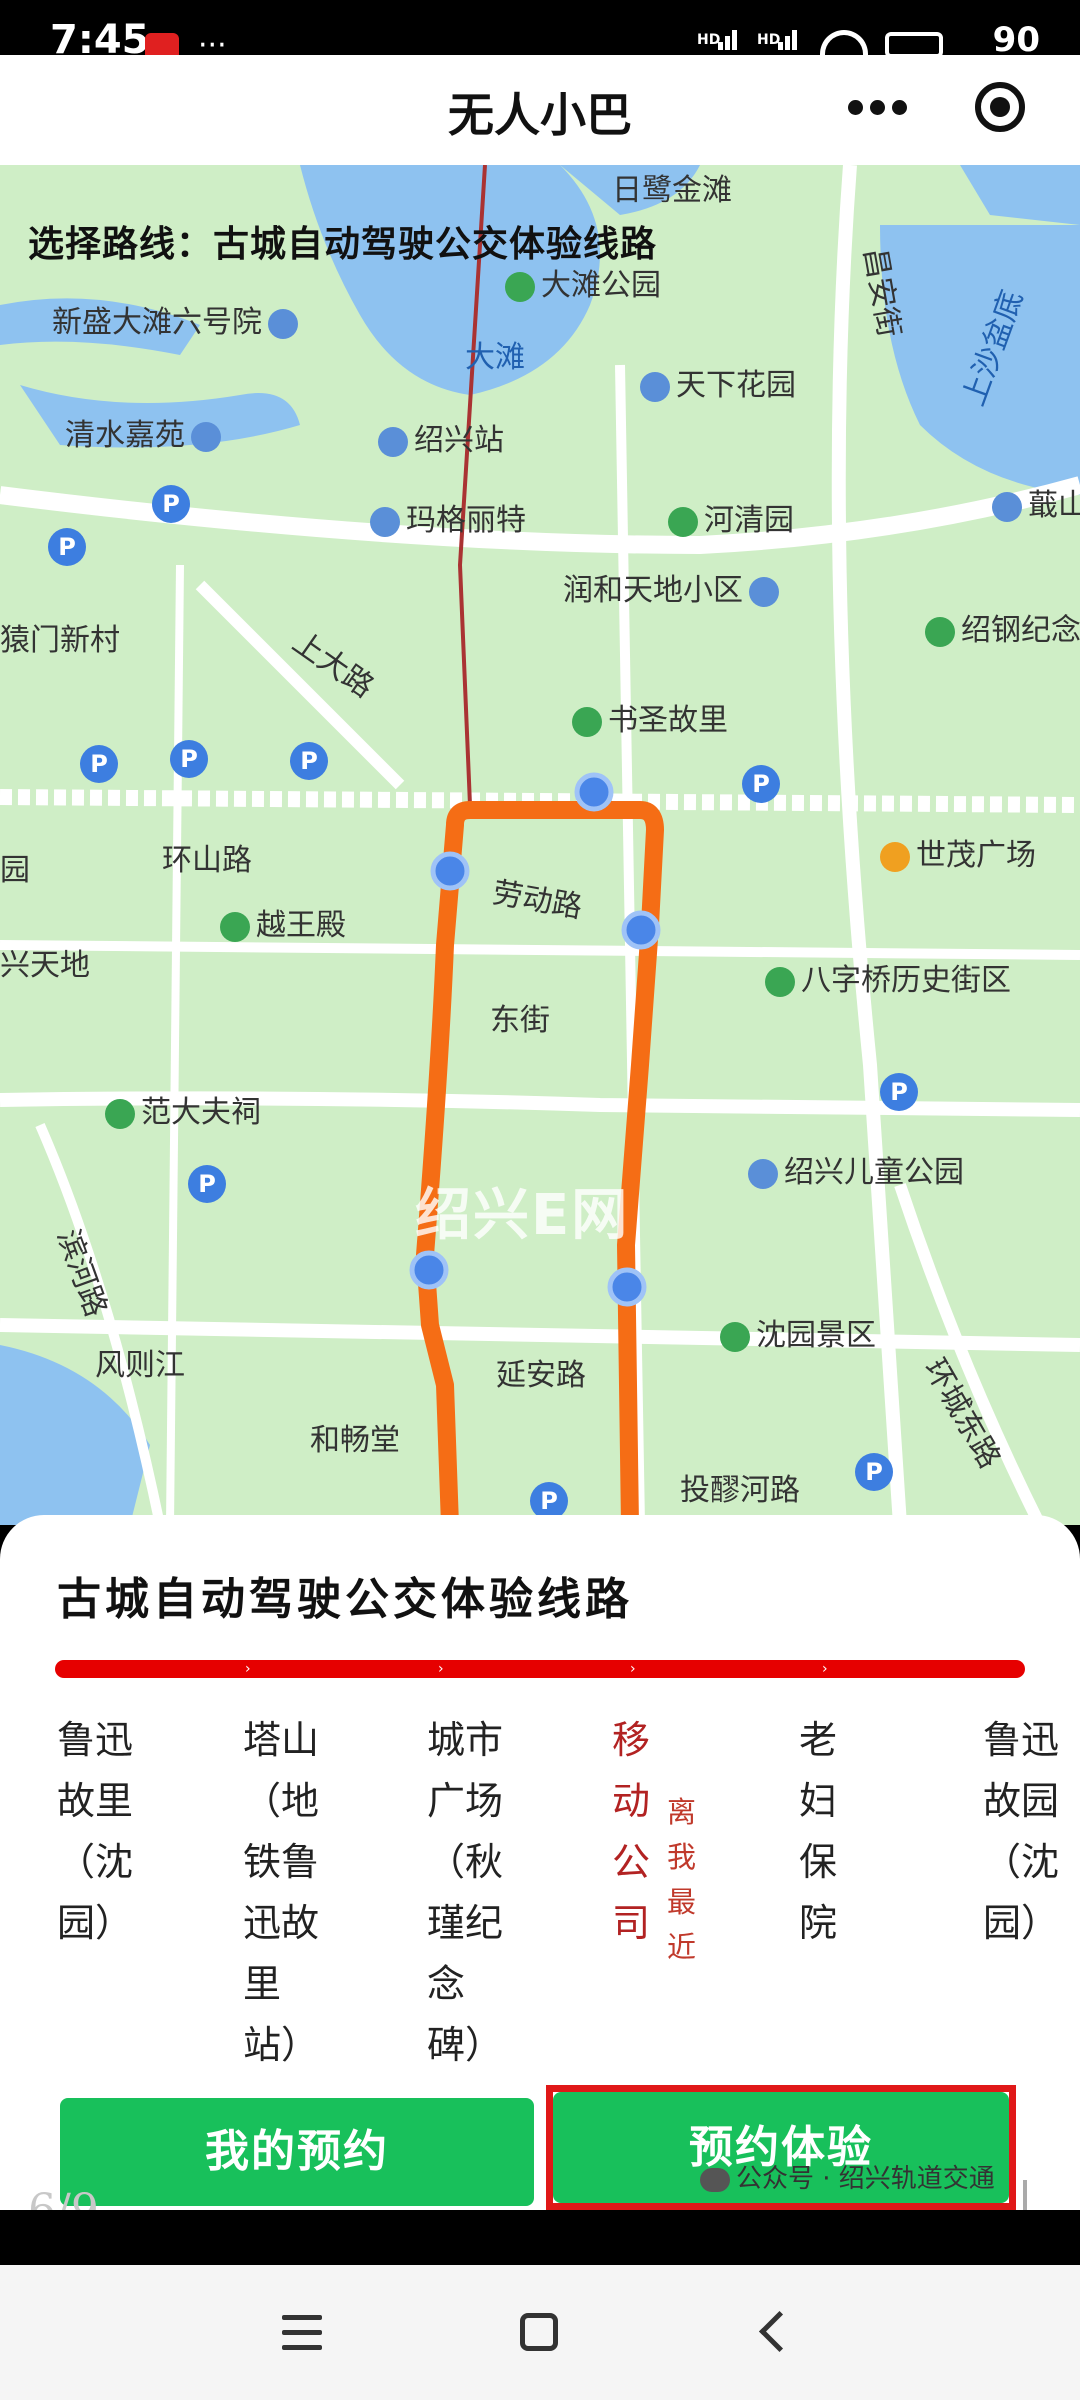 The image size is (1080, 2400). I want to click on poi-label: 绍兴儿童公园, so click(856, 1169).